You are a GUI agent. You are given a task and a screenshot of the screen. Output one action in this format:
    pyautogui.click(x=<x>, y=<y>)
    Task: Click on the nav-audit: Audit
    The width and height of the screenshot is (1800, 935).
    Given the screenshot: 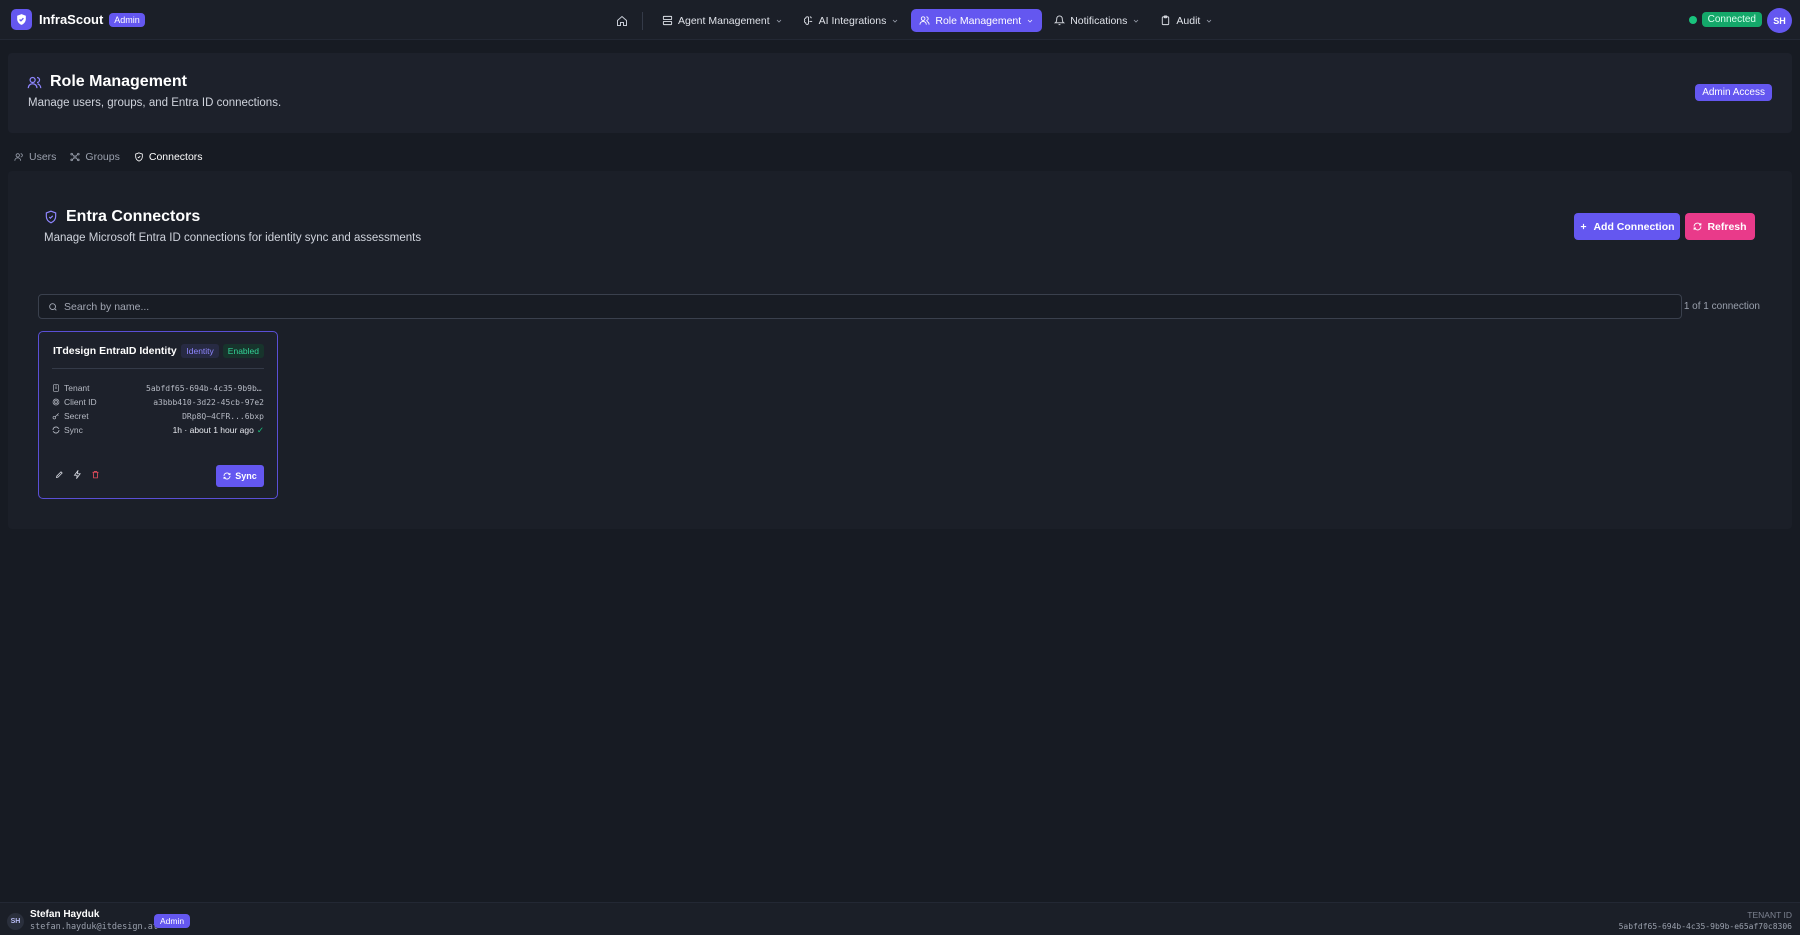 What is the action you would take?
    pyautogui.click(x=1186, y=20)
    